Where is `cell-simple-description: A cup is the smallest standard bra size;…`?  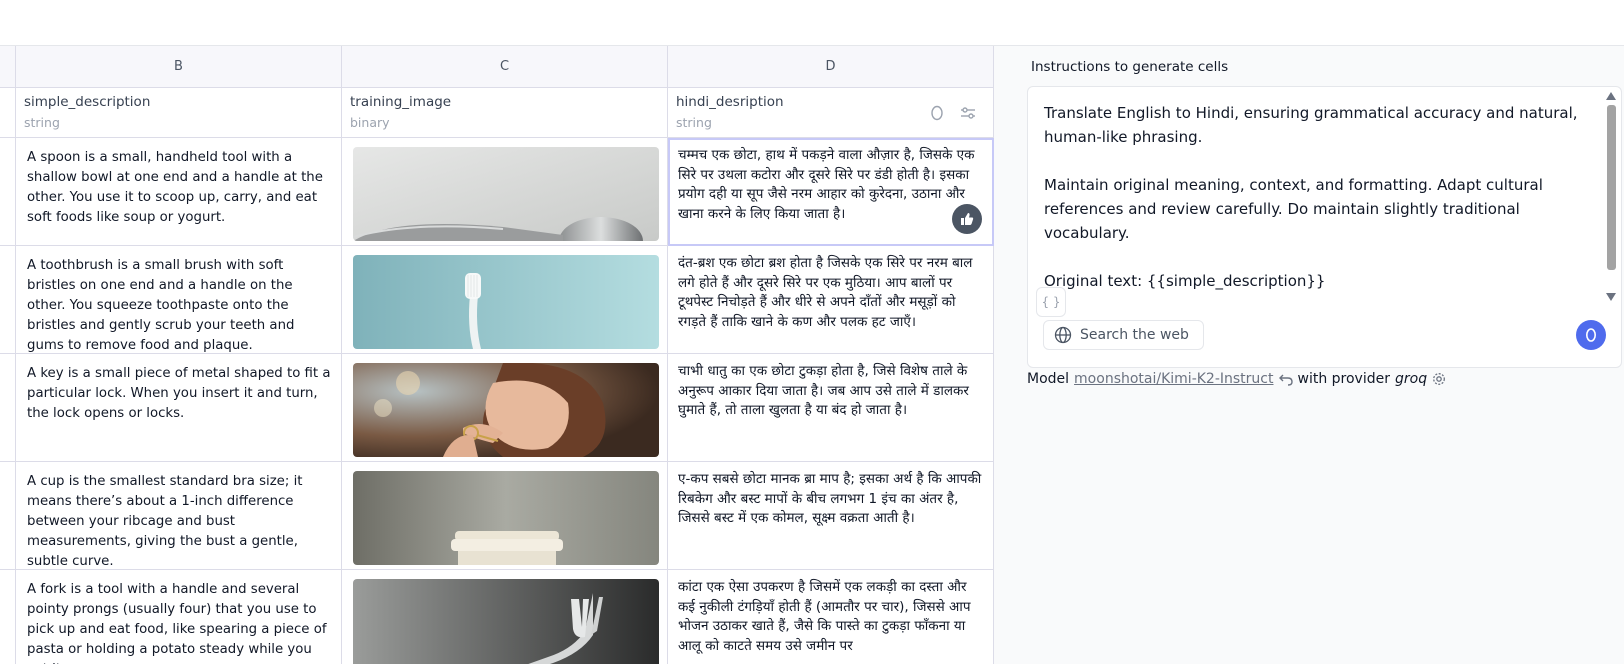
cell-simple-description: A cup is the smallest standard bra size;… is located at coordinates (179, 516).